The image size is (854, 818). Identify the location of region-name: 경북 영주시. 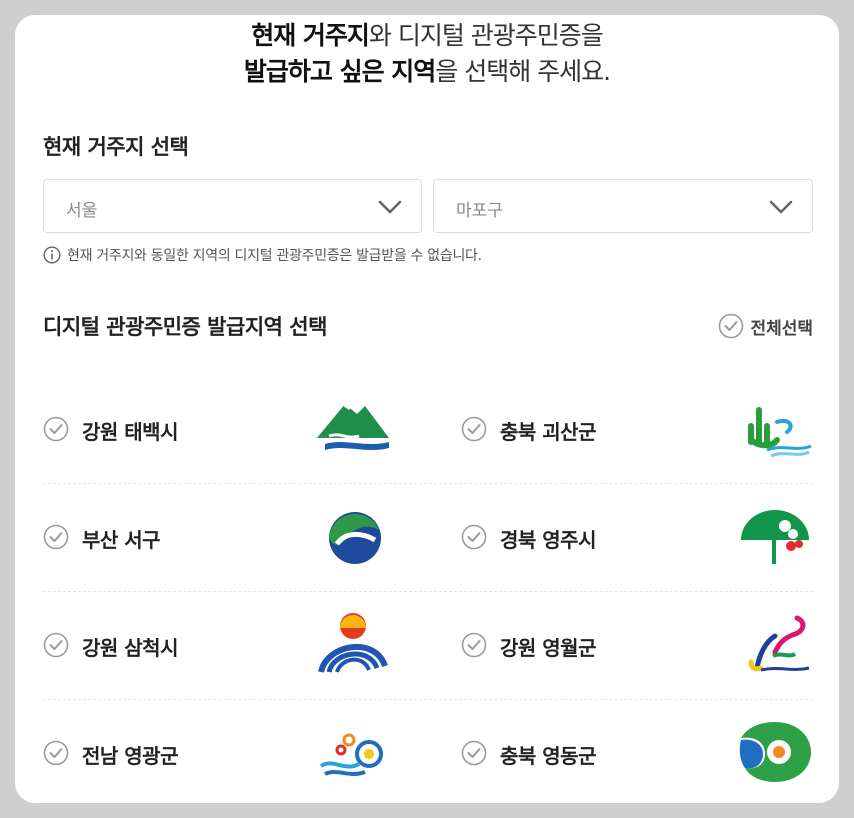
(548, 540).